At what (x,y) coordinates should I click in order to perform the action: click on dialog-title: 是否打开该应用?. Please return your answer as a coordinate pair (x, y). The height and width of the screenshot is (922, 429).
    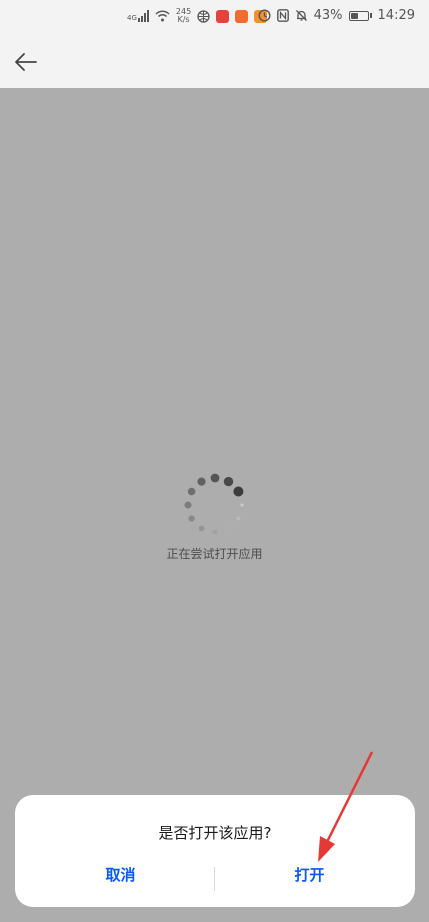
    Looking at the image, I should click on (215, 833).